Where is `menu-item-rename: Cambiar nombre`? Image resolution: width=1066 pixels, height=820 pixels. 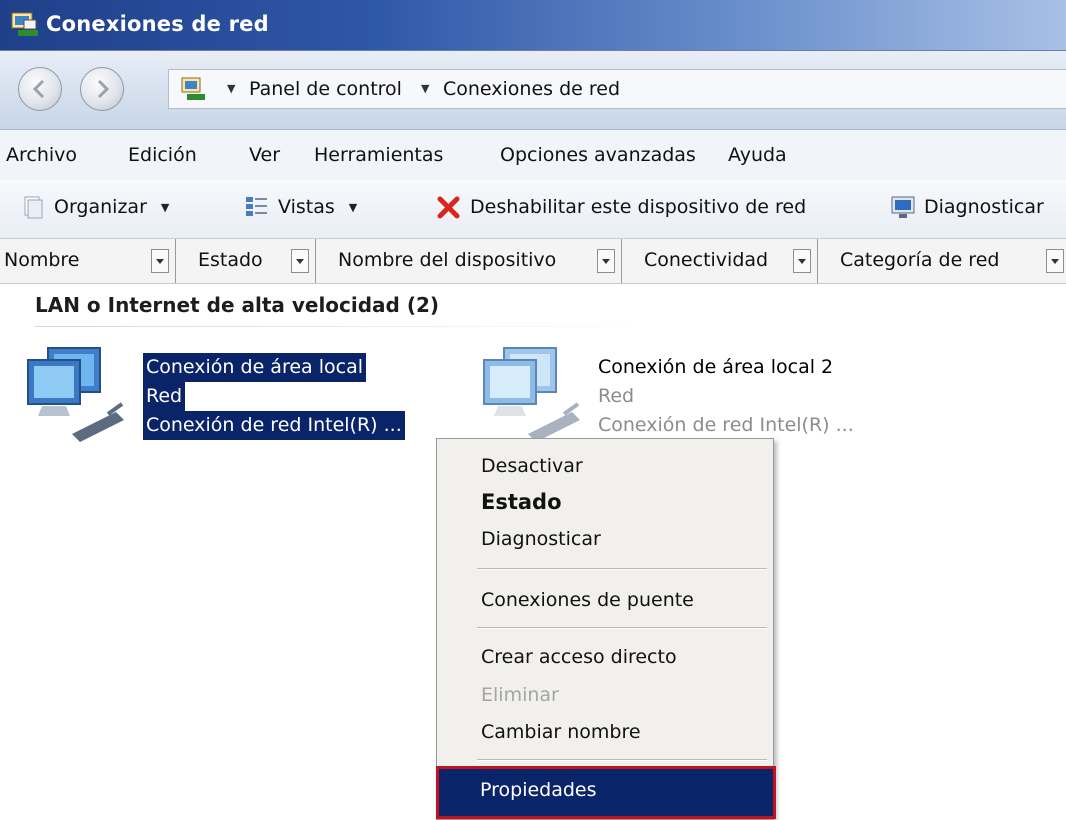
menu-item-rename: Cambiar nombre is located at coordinates (561, 732).